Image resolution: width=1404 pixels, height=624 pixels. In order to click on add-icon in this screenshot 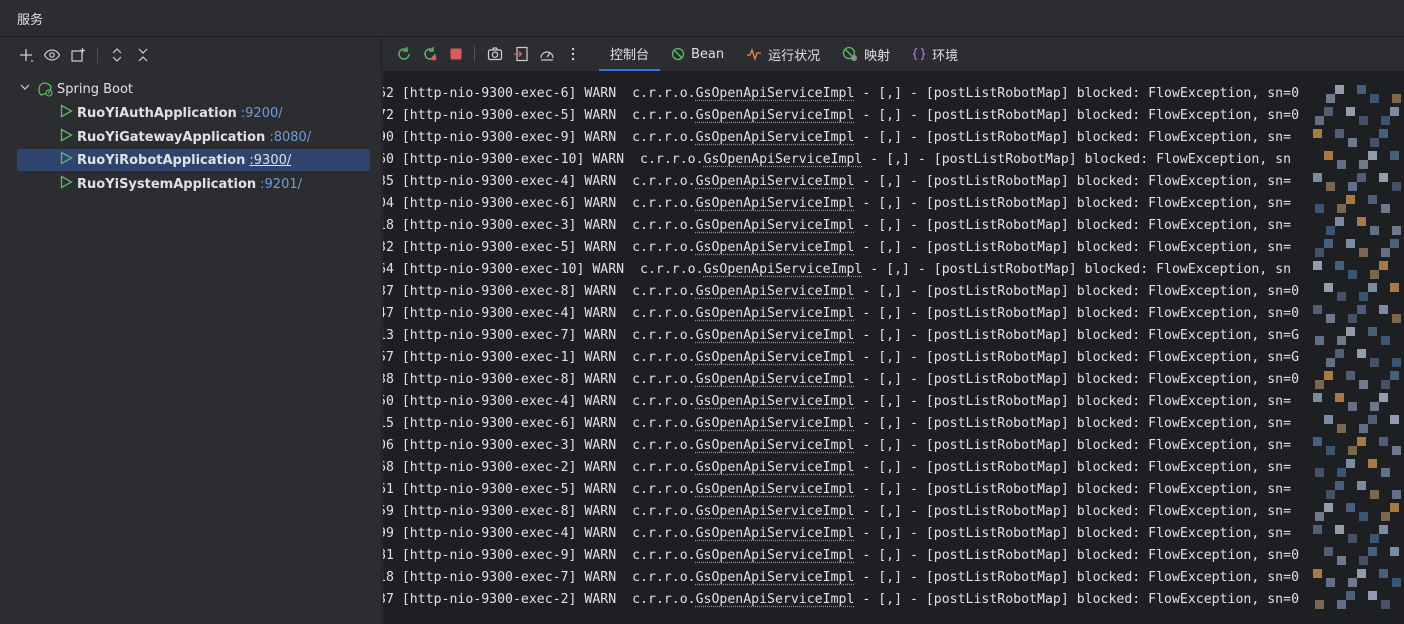, I will do `click(26, 55)`.